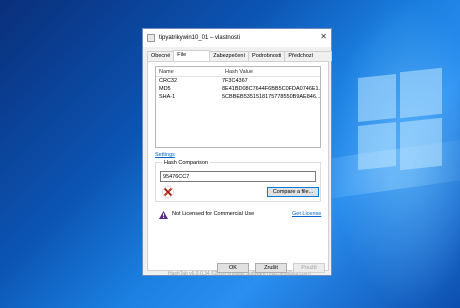 The image size is (460, 308). Describe the element at coordinates (151, 38) in the screenshot. I see `file-icon` at that location.